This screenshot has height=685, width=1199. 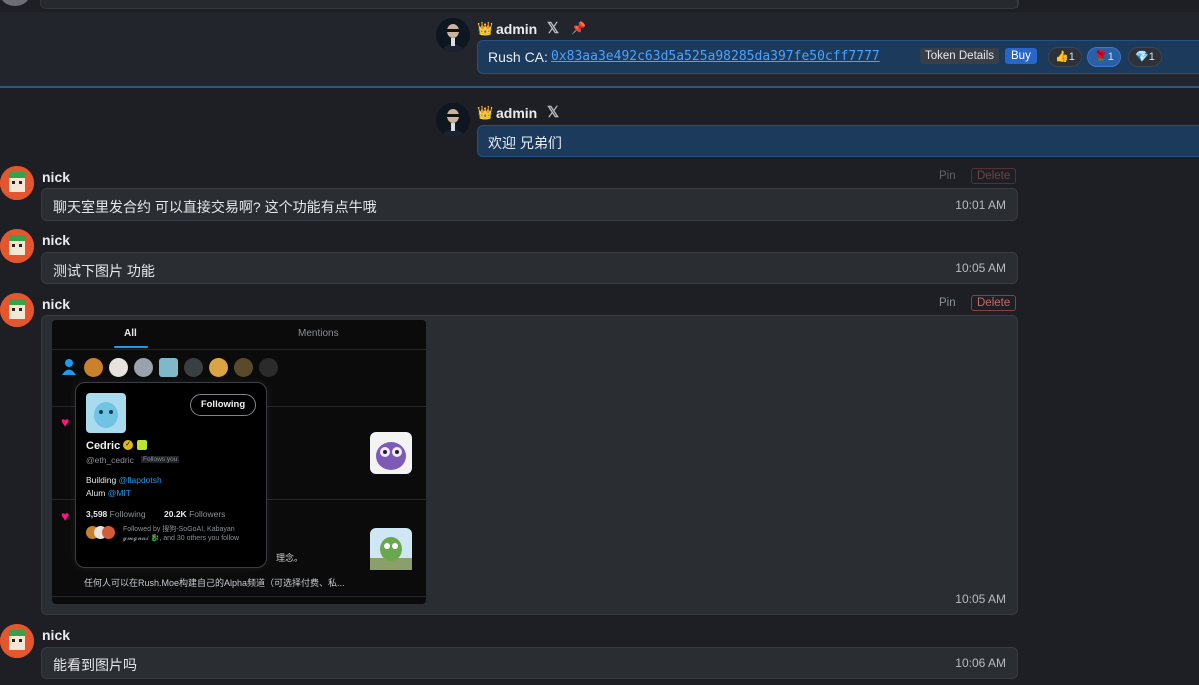 I want to click on followers-count: 20.2K Followers, so click(x=194, y=514).